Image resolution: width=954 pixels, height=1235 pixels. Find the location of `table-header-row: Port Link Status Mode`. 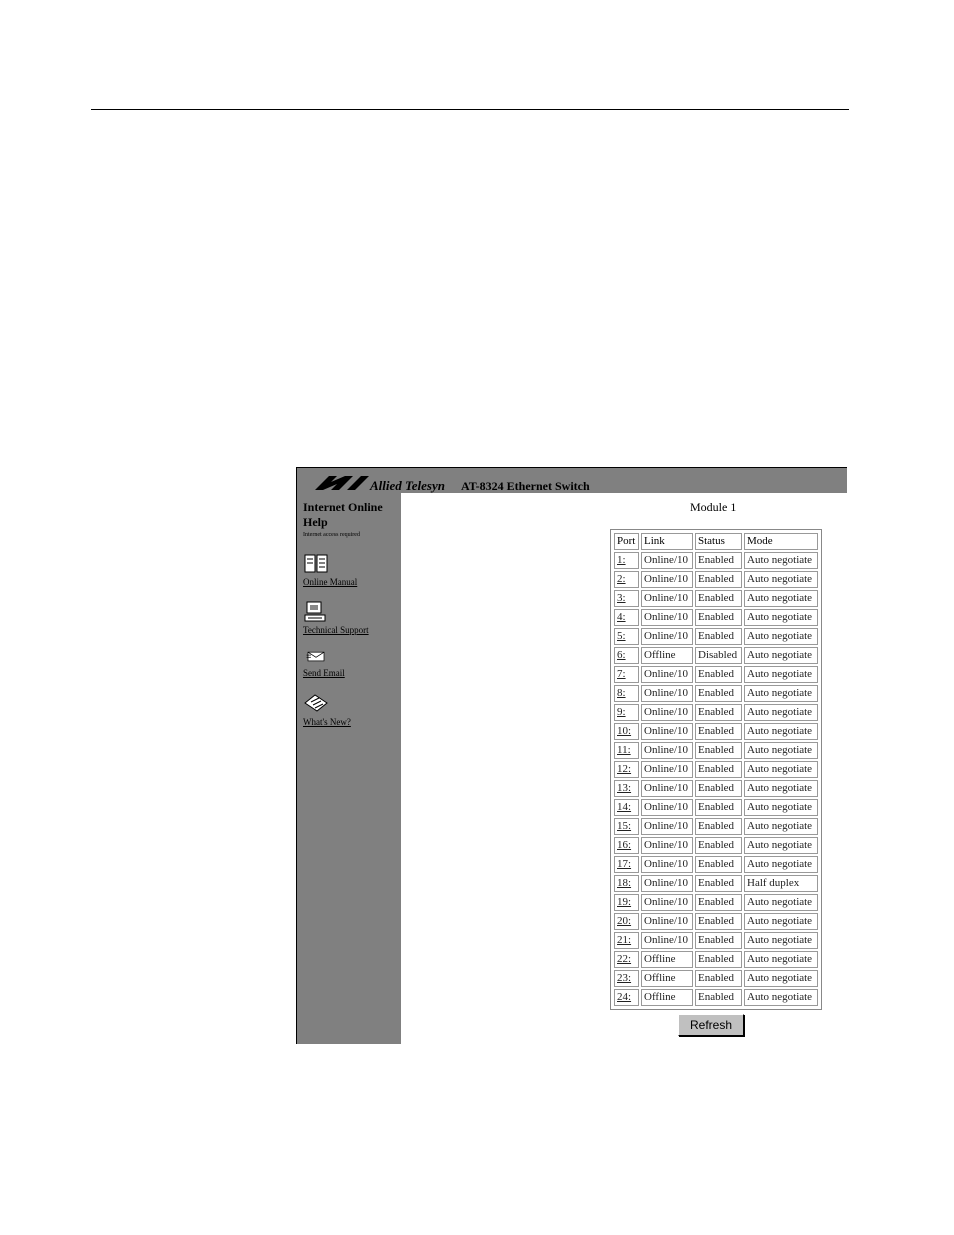

table-header-row: Port Link Status Mode is located at coordinates (716, 541).